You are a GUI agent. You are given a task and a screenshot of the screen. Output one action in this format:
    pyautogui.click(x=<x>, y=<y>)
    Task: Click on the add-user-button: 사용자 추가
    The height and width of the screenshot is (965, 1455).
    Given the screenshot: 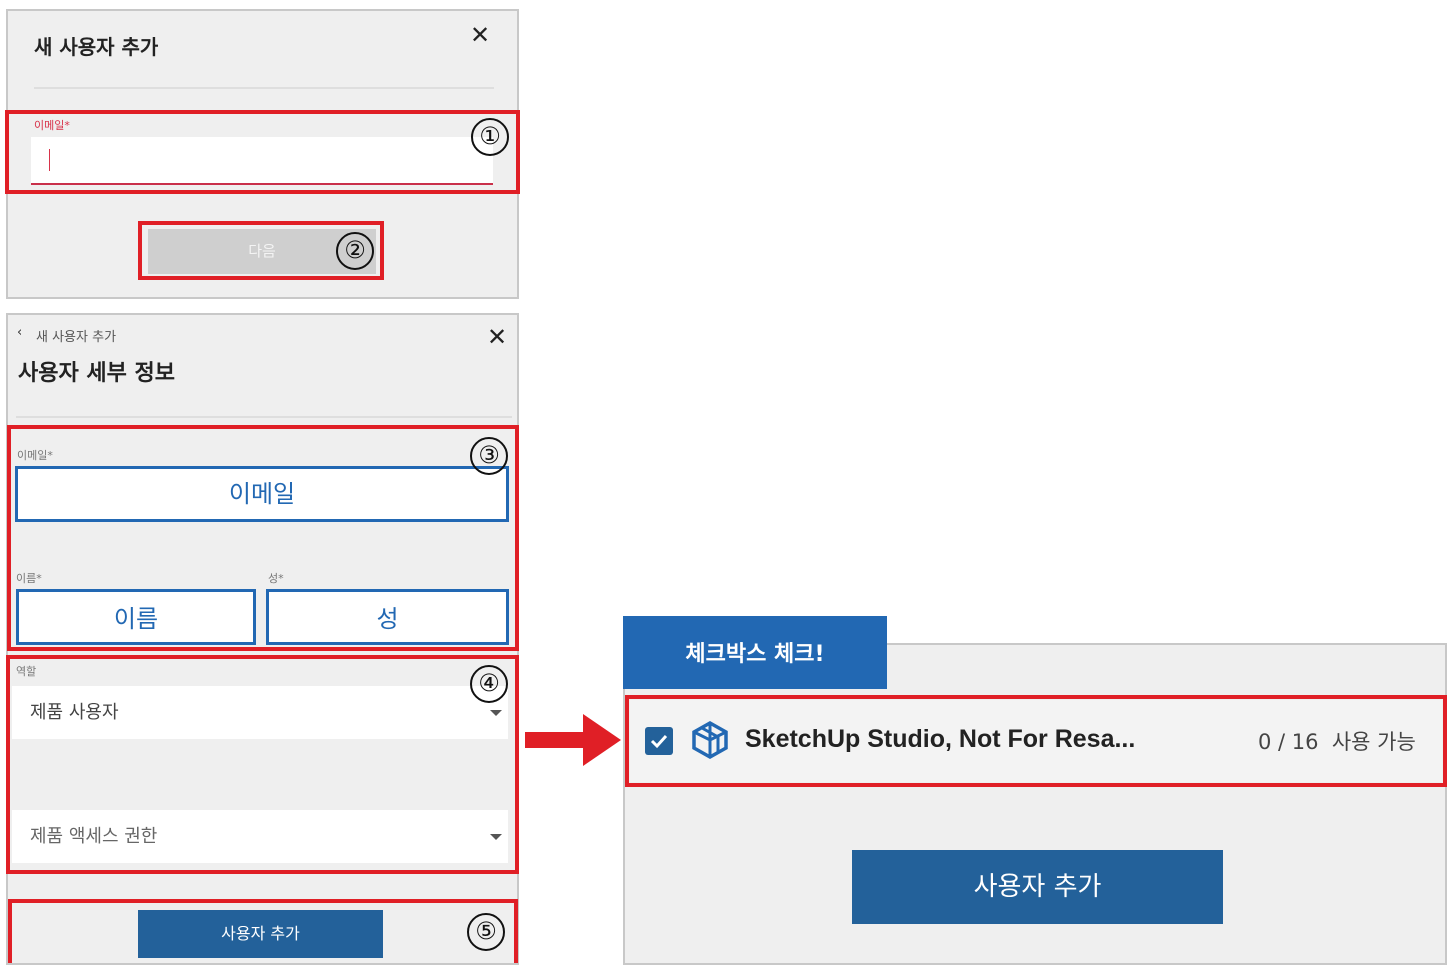 What is the action you would take?
    pyautogui.click(x=260, y=934)
    